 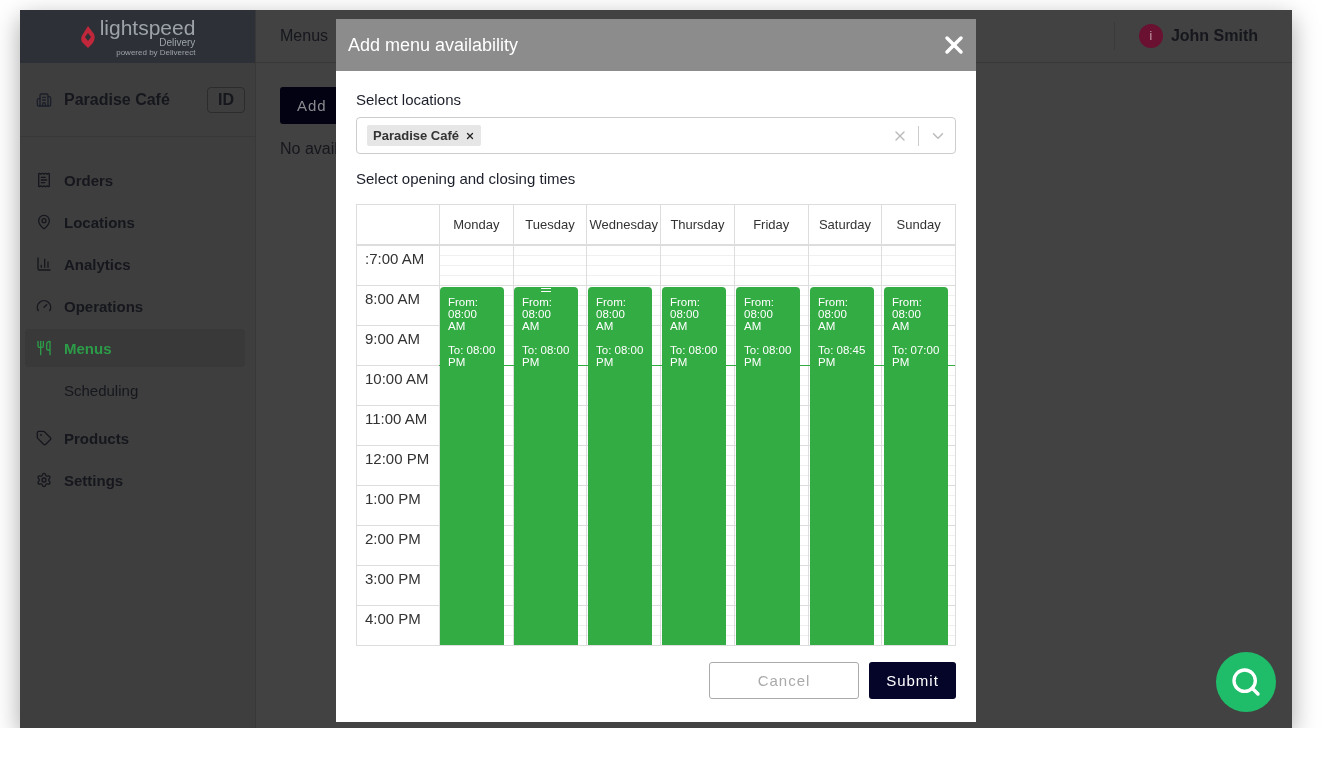 I want to click on locations-label: Select locations, so click(x=409, y=99).